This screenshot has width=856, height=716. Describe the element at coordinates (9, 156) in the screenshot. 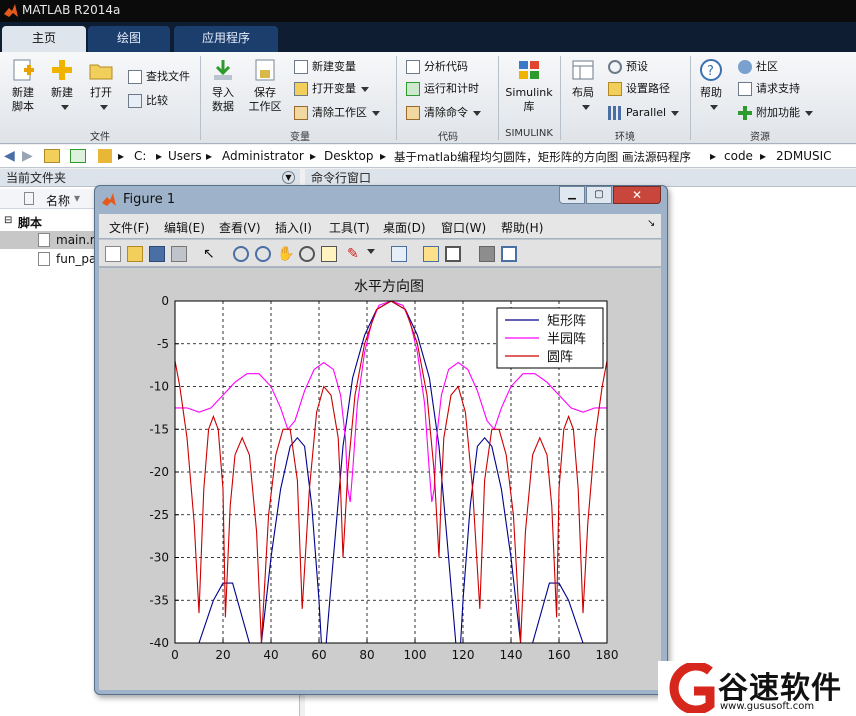

I see `back-icon: ◀` at that location.